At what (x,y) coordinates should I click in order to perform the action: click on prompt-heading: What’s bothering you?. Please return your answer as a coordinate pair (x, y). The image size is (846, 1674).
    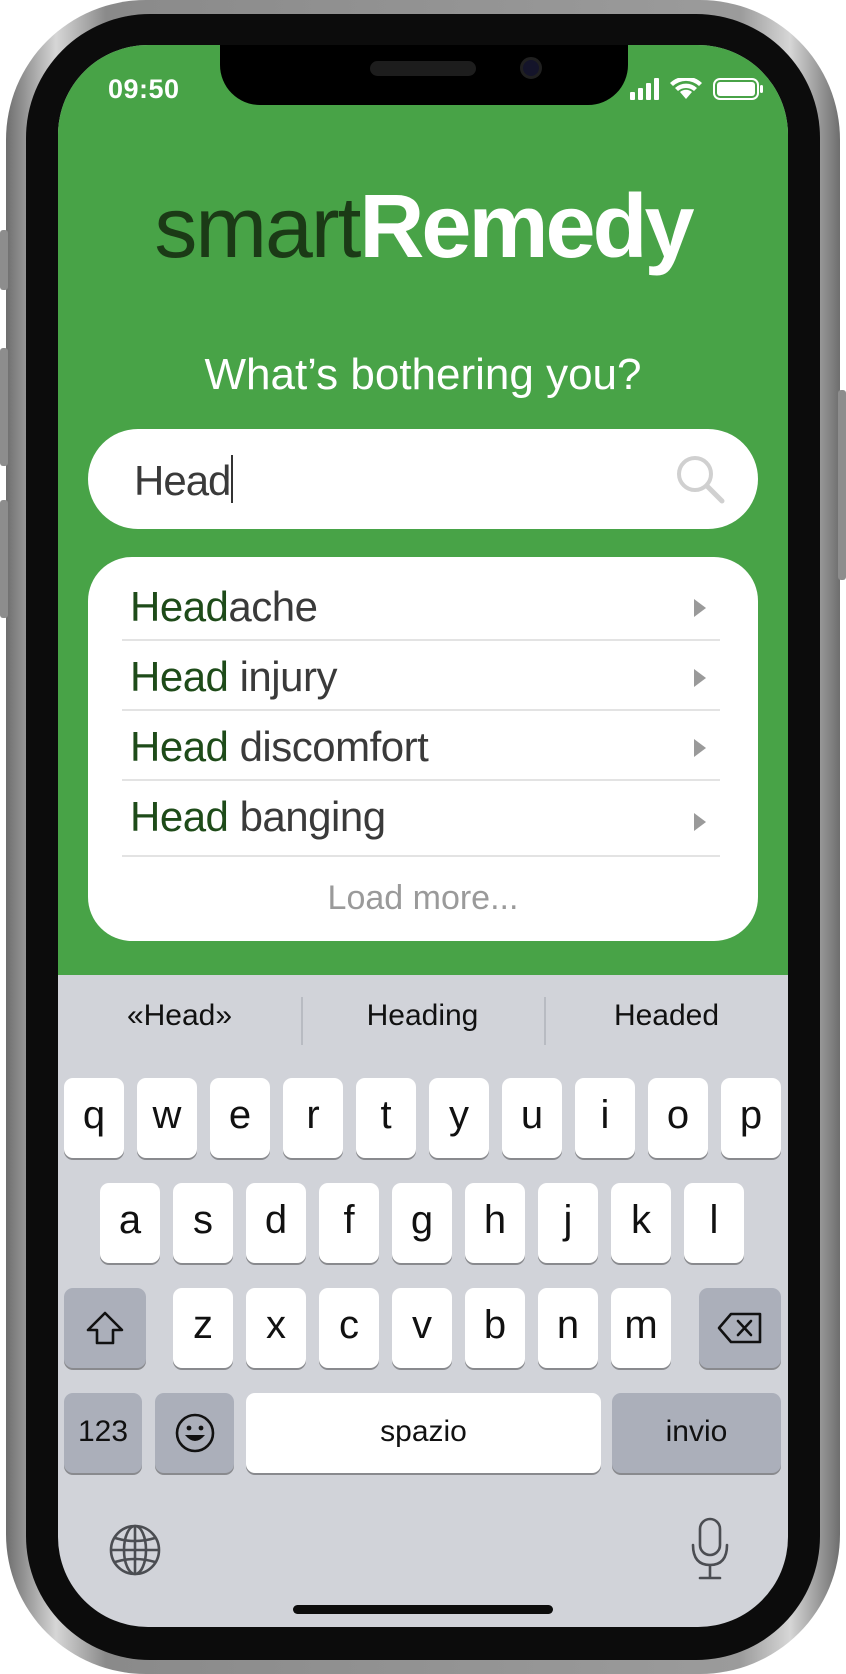
    Looking at the image, I should click on (423, 374).